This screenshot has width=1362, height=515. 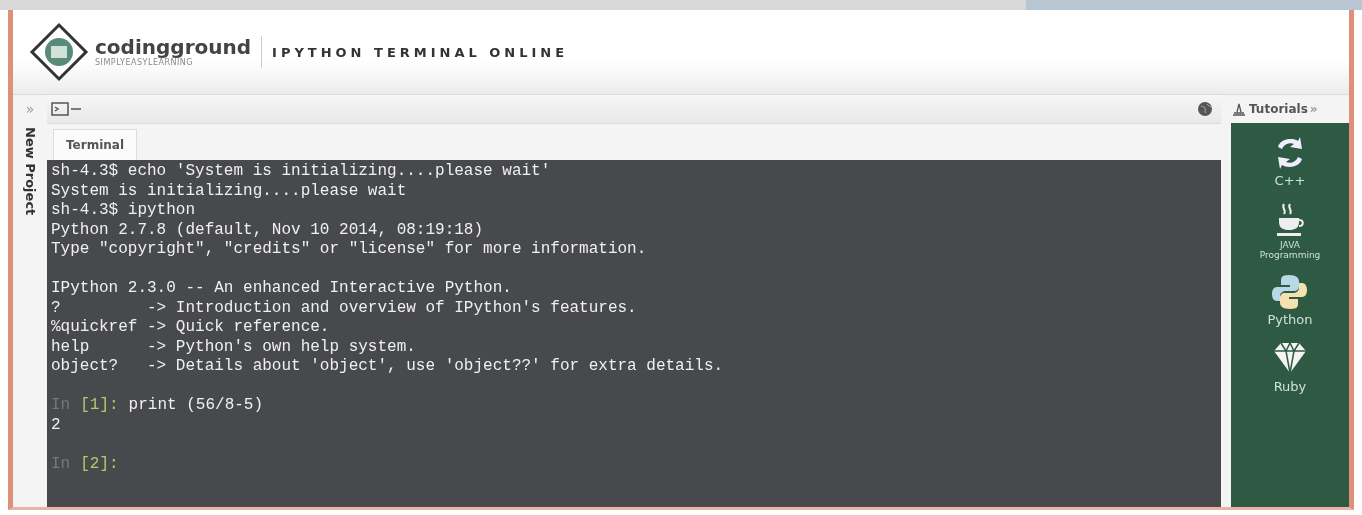 I want to click on prompt-number: [2]:, so click(x=99, y=463).